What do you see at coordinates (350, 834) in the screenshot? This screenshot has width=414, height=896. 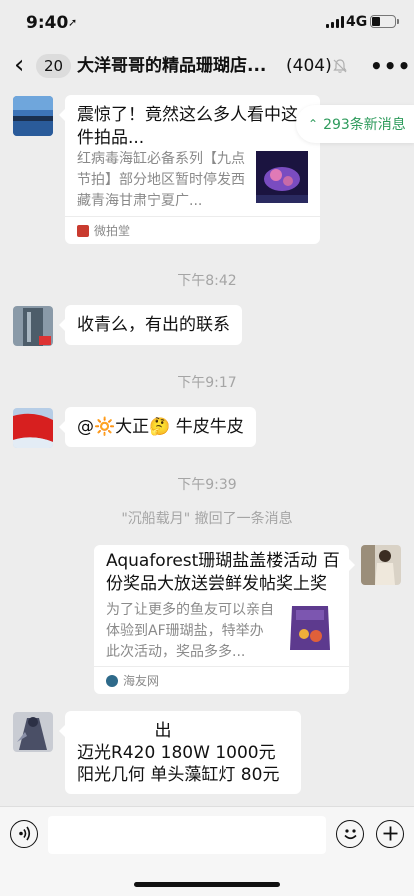 I see `emoji-icon` at bounding box center [350, 834].